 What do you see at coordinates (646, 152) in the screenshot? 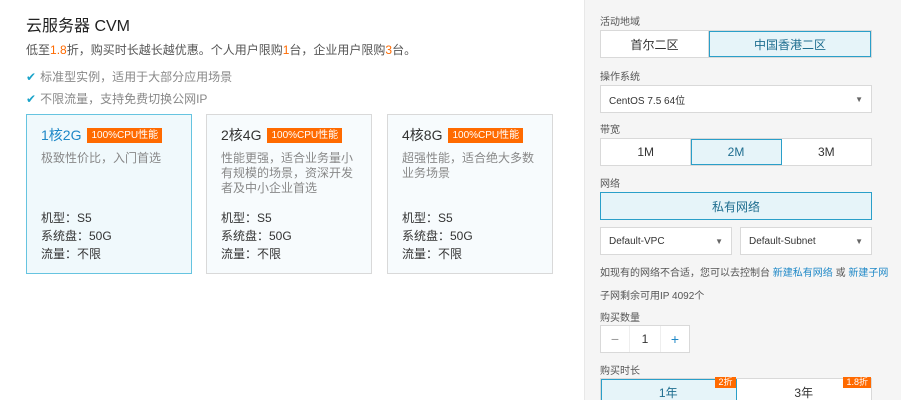
I see `bandwidth-option-1m: 1M` at bounding box center [646, 152].